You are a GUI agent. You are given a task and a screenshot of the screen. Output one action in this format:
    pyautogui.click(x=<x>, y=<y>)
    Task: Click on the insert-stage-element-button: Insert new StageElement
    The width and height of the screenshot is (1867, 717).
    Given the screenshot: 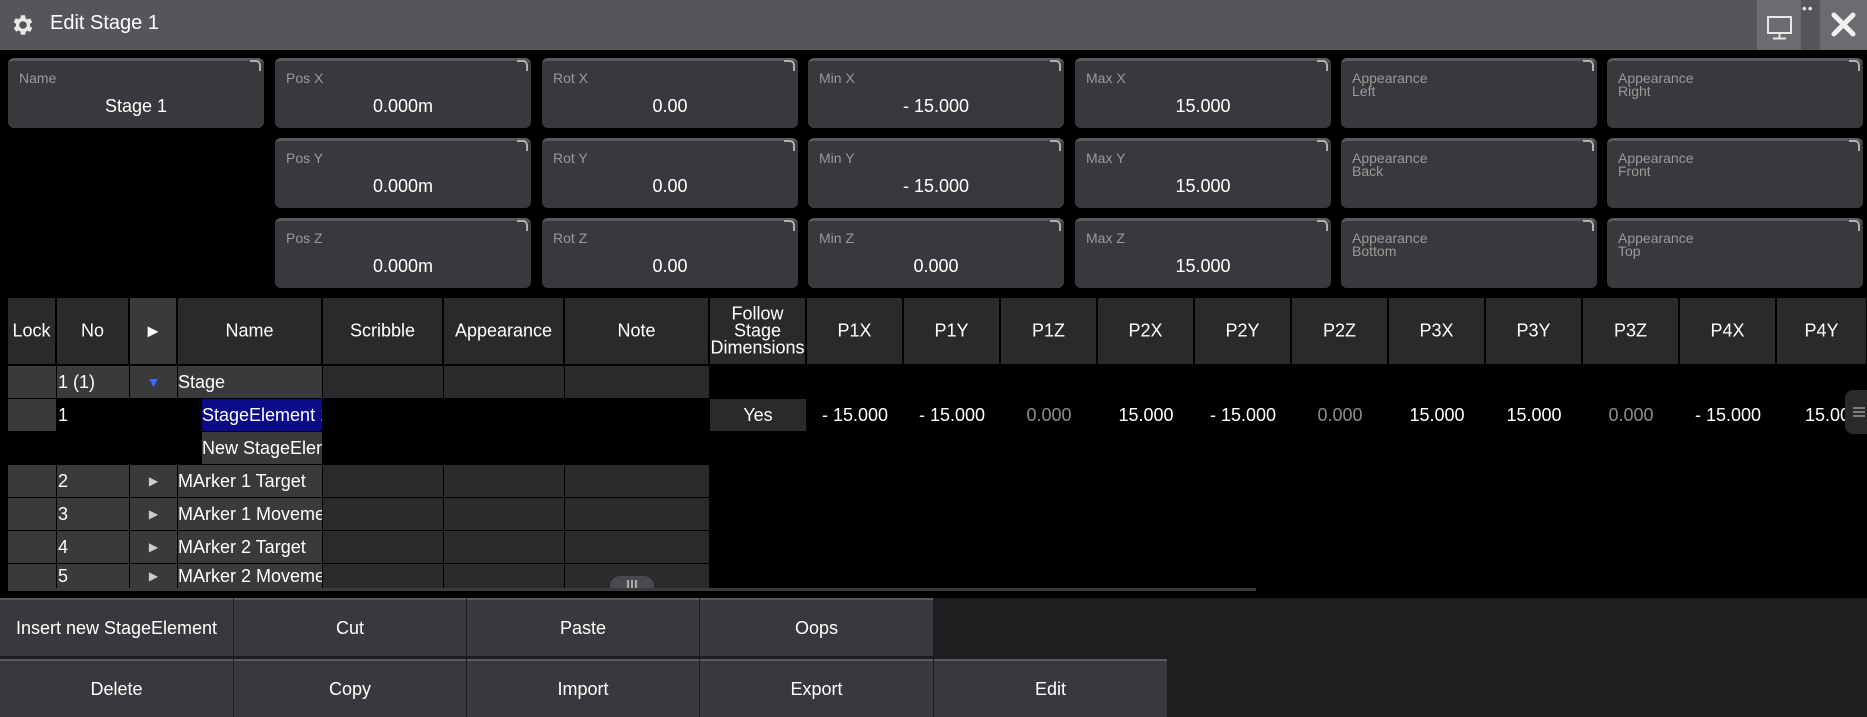 What is the action you would take?
    pyautogui.click(x=116, y=627)
    